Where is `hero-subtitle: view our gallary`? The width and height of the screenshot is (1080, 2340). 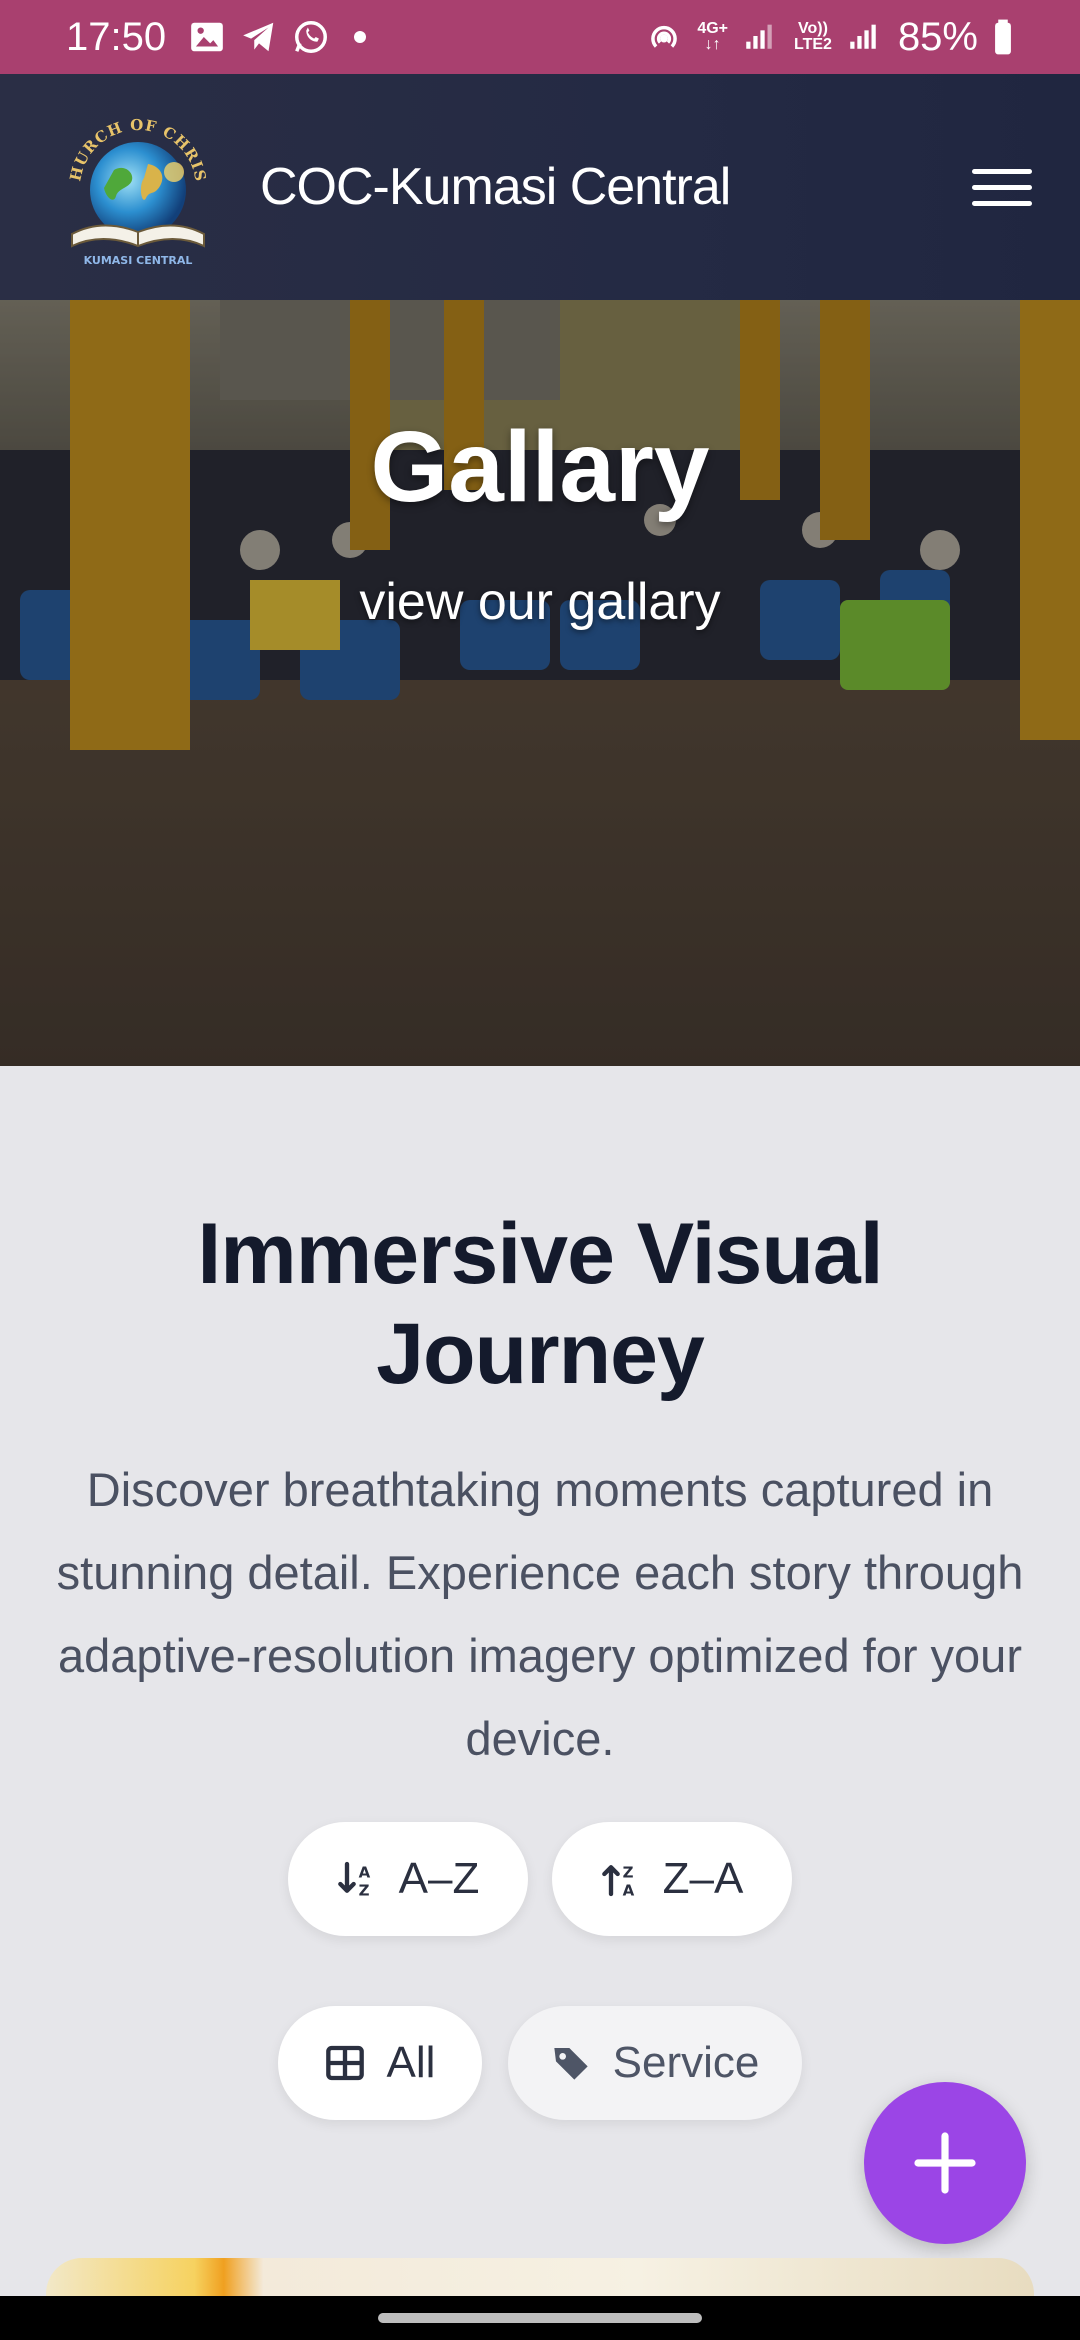 hero-subtitle: view our gallary is located at coordinates (540, 602).